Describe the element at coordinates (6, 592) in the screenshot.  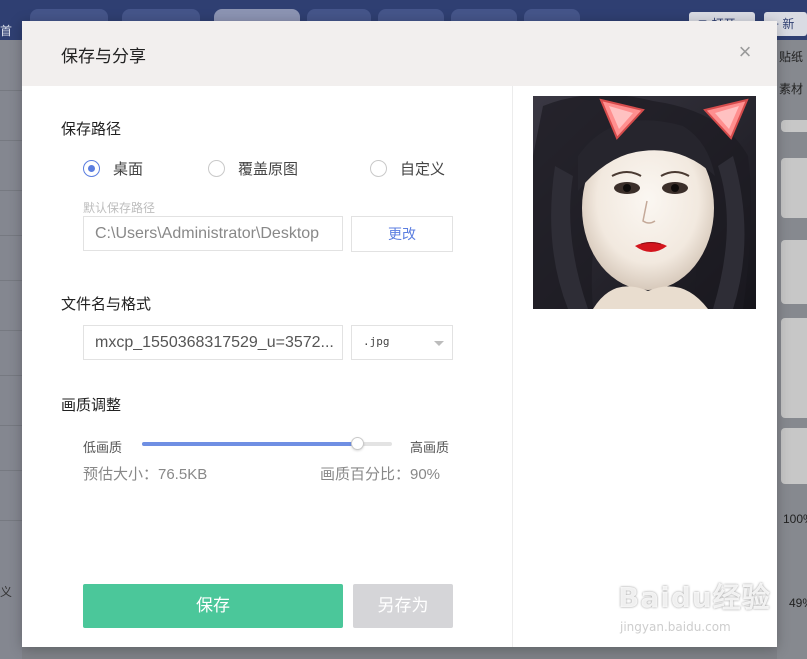
I see `app-left-label: 义` at that location.